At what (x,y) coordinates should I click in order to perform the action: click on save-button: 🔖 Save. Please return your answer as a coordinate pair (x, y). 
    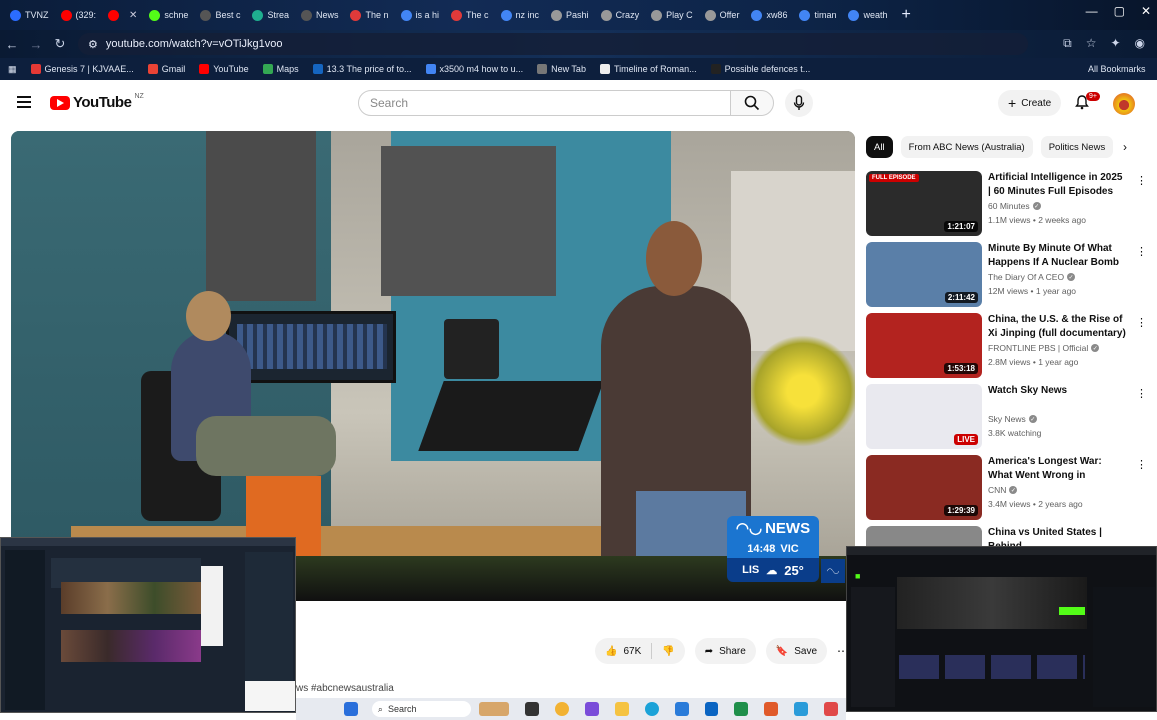
    Looking at the image, I should click on (796, 651).